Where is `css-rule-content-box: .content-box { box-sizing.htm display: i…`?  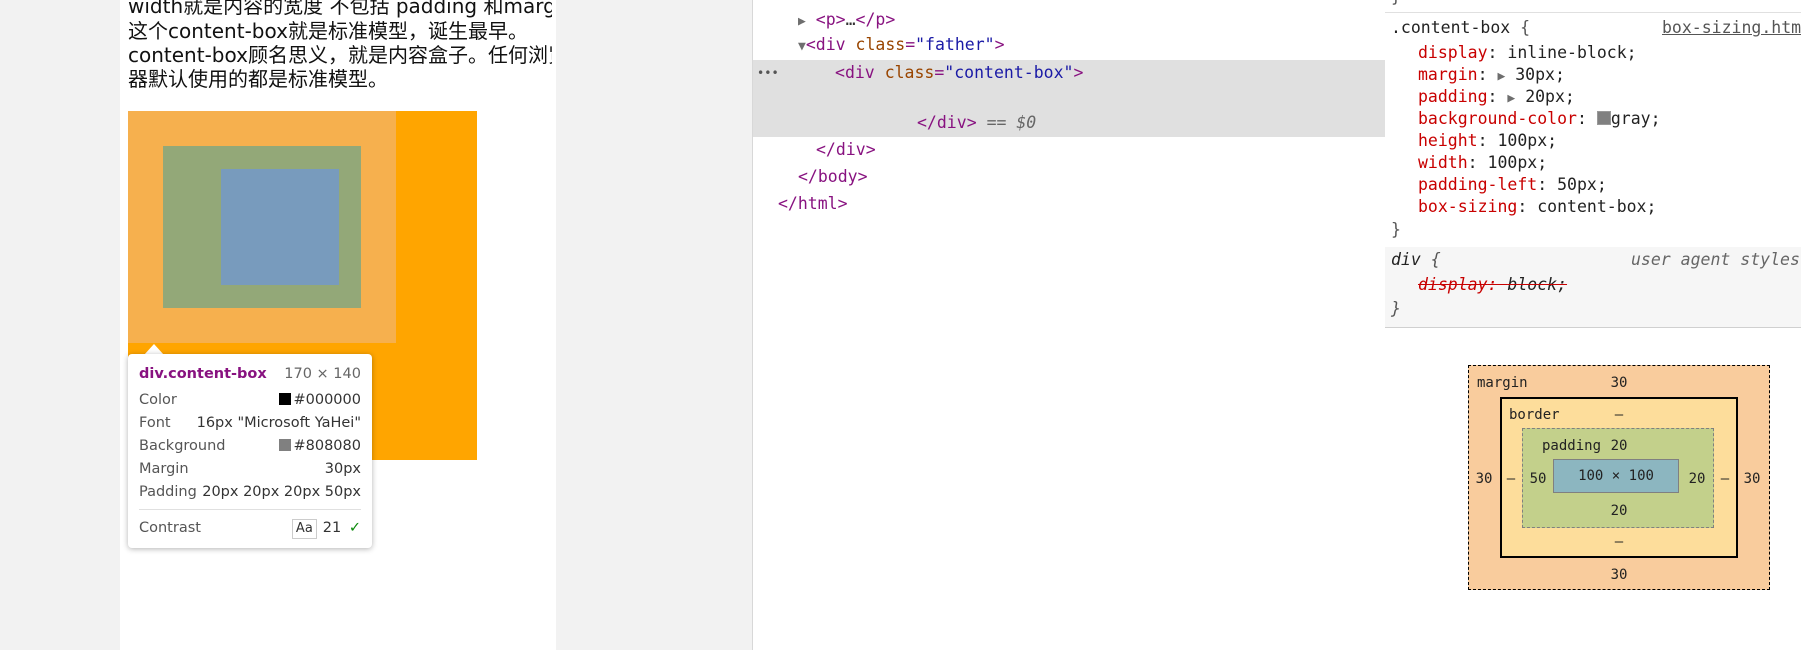 css-rule-content-box: .content-box { box-sizing.htm display: i… is located at coordinates (1593, 130).